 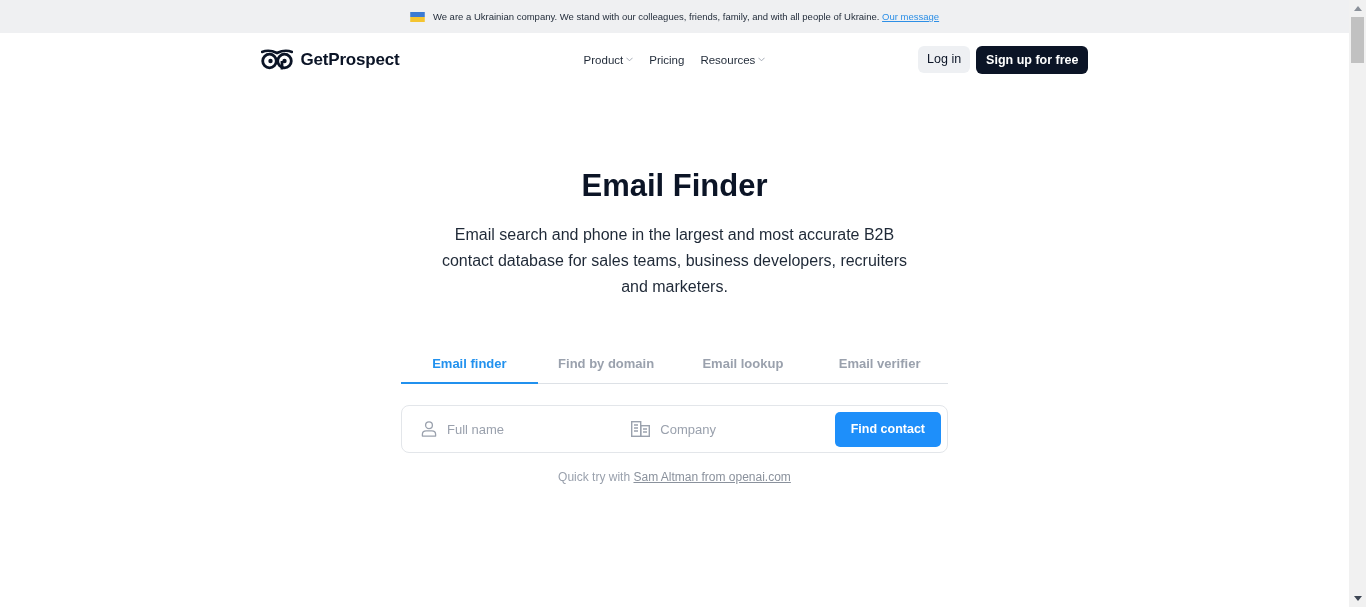 What do you see at coordinates (1032, 59) in the screenshot?
I see `signup-button: Sign up for free` at bounding box center [1032, 59].